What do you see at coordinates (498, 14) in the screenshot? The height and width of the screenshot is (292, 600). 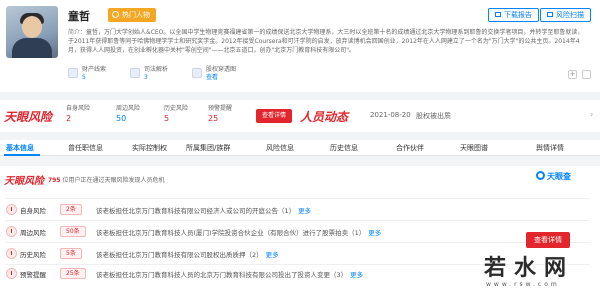 I see `download-icon` at bounding box center [498, 14].